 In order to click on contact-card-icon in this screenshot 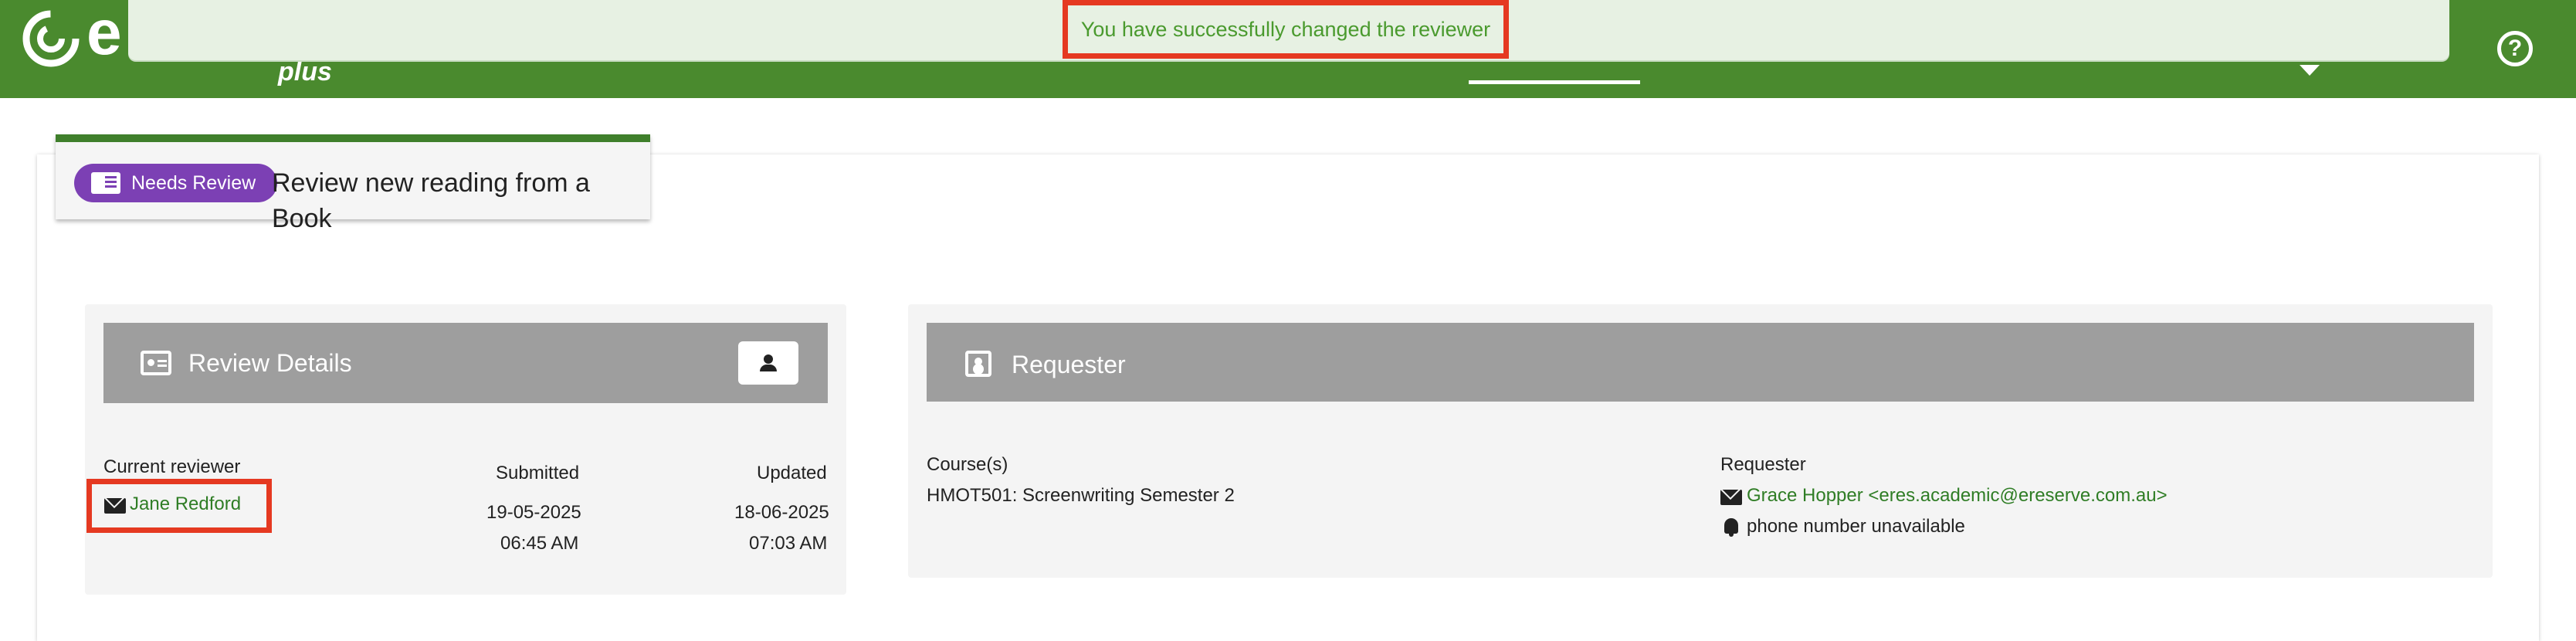, I will do `click(978, 364)`.